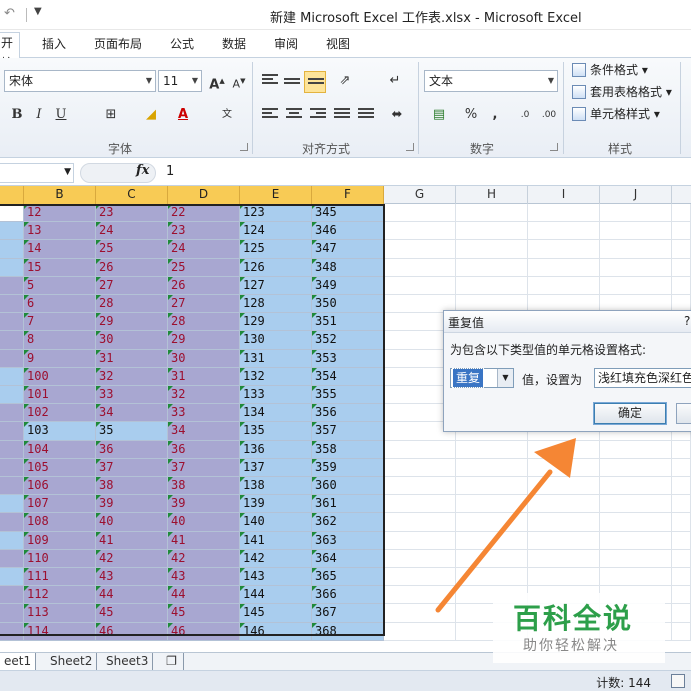  What do you see at coordinates (348, 540) in the screenshot?
I see `cell: 363` at bounding box center [348, 540].